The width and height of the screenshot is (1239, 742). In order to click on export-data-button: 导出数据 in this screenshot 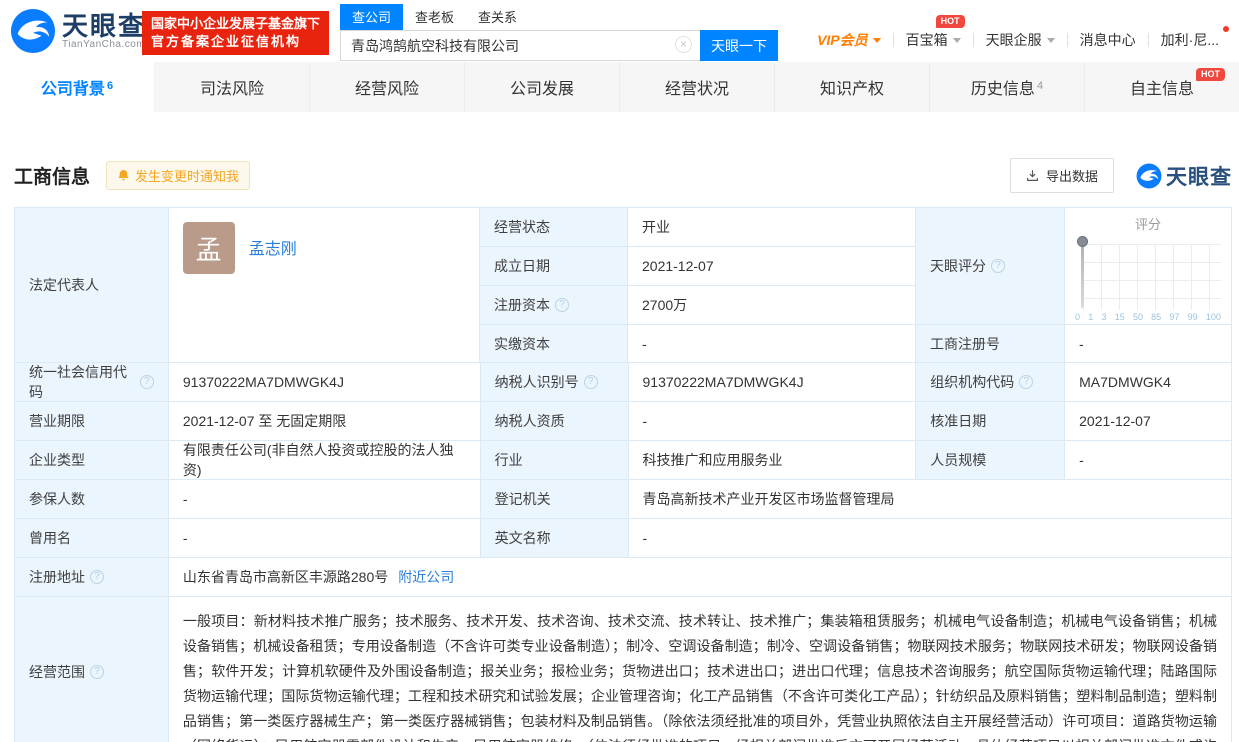, I will do `click(1061, 175)`.